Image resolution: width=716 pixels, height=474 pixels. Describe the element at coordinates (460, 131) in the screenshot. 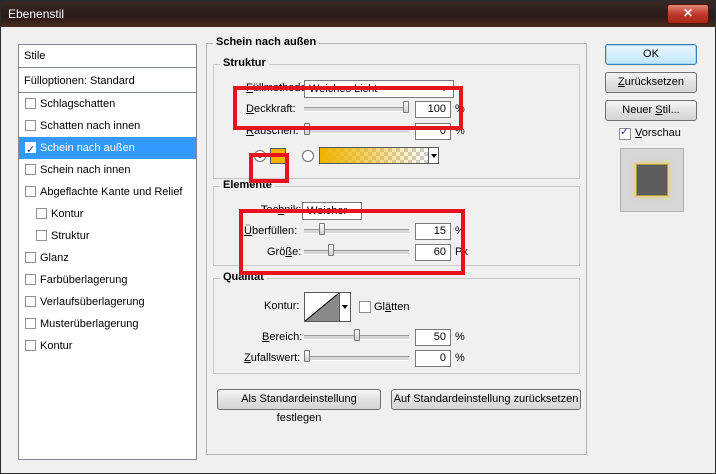

I see `noise-unit: %` at that location.